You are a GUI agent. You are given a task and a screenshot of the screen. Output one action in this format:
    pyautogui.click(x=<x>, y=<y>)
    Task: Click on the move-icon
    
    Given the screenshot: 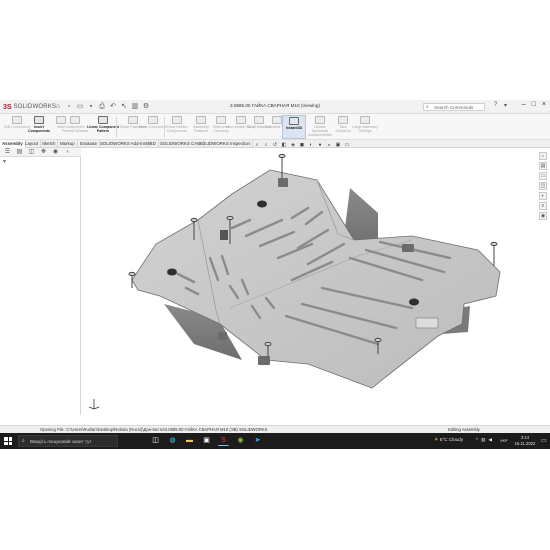 What is the action you would take?
    pyautogui.click(x=153, y=120)
    